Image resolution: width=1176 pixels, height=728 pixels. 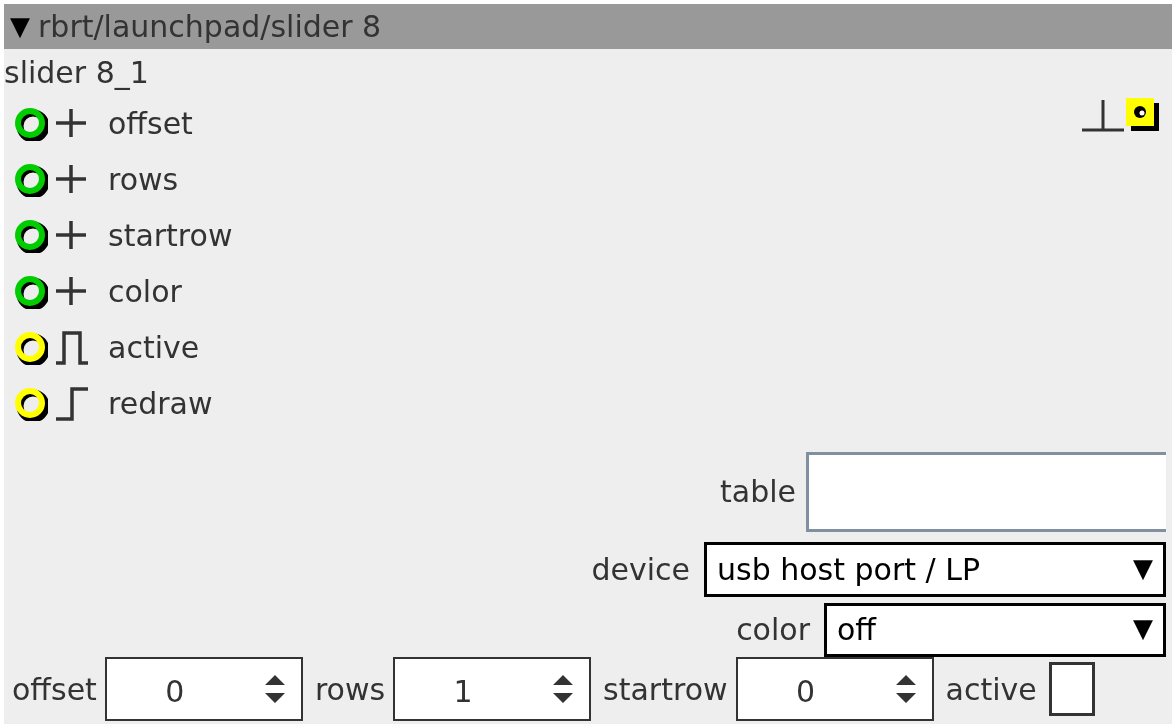 I want to click on port-label: redraw, so click(x=160, y=404).